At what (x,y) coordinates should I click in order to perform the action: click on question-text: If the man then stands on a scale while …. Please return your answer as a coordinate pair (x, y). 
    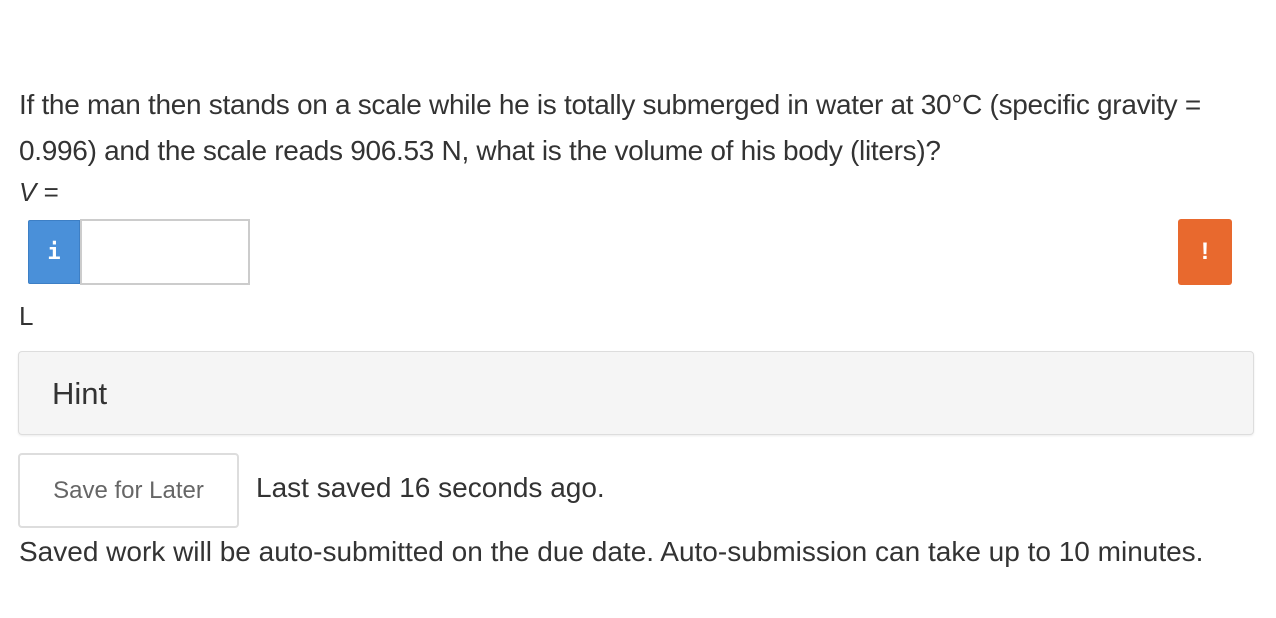
    Looking at the image, I should click on (610, 127).